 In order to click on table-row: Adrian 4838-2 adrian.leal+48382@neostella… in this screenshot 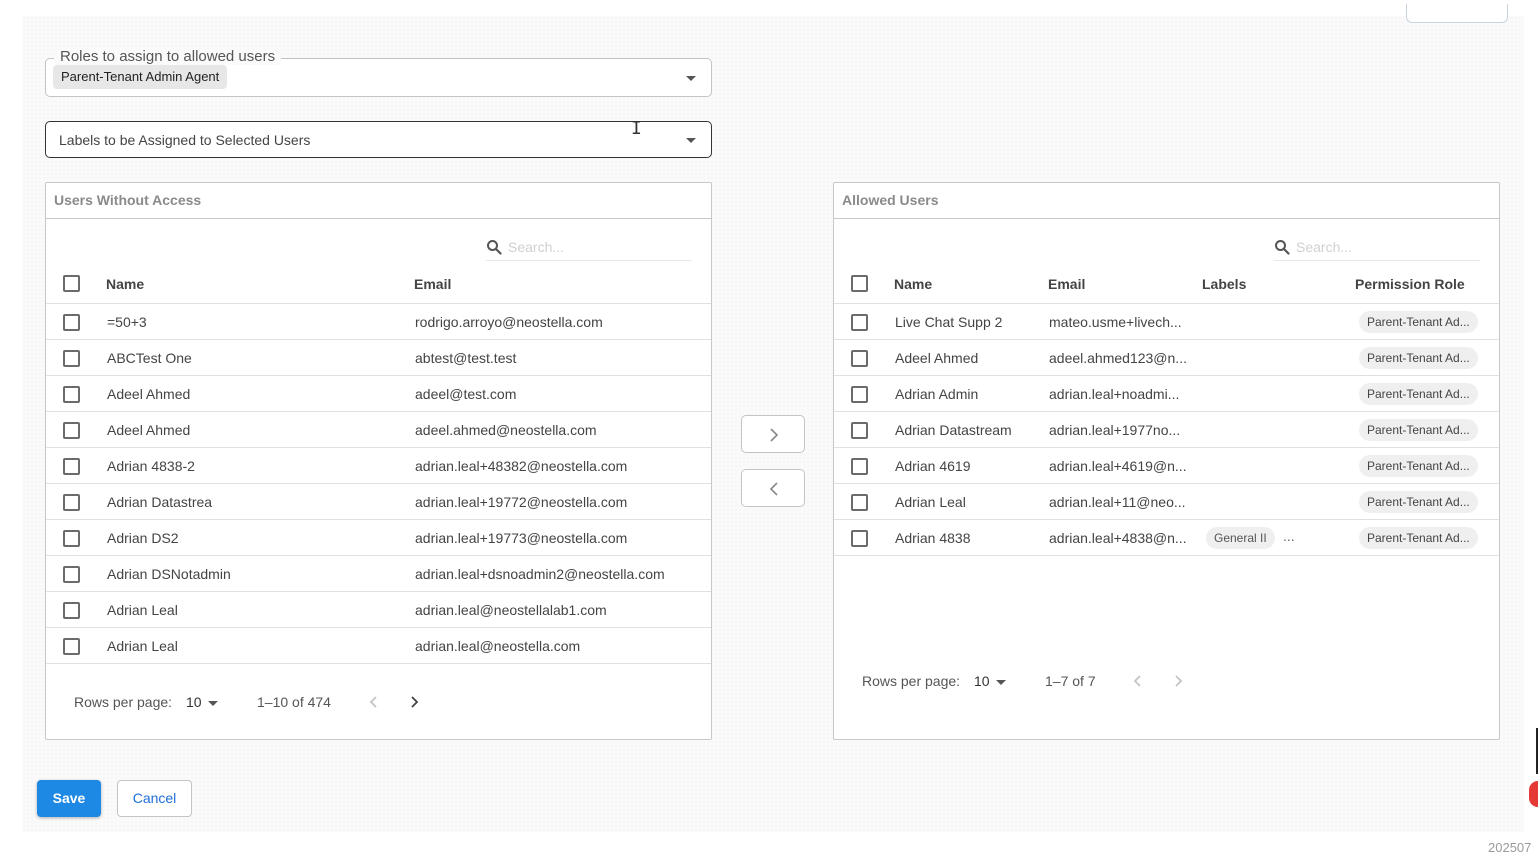, I will do `click(378, 466)`.